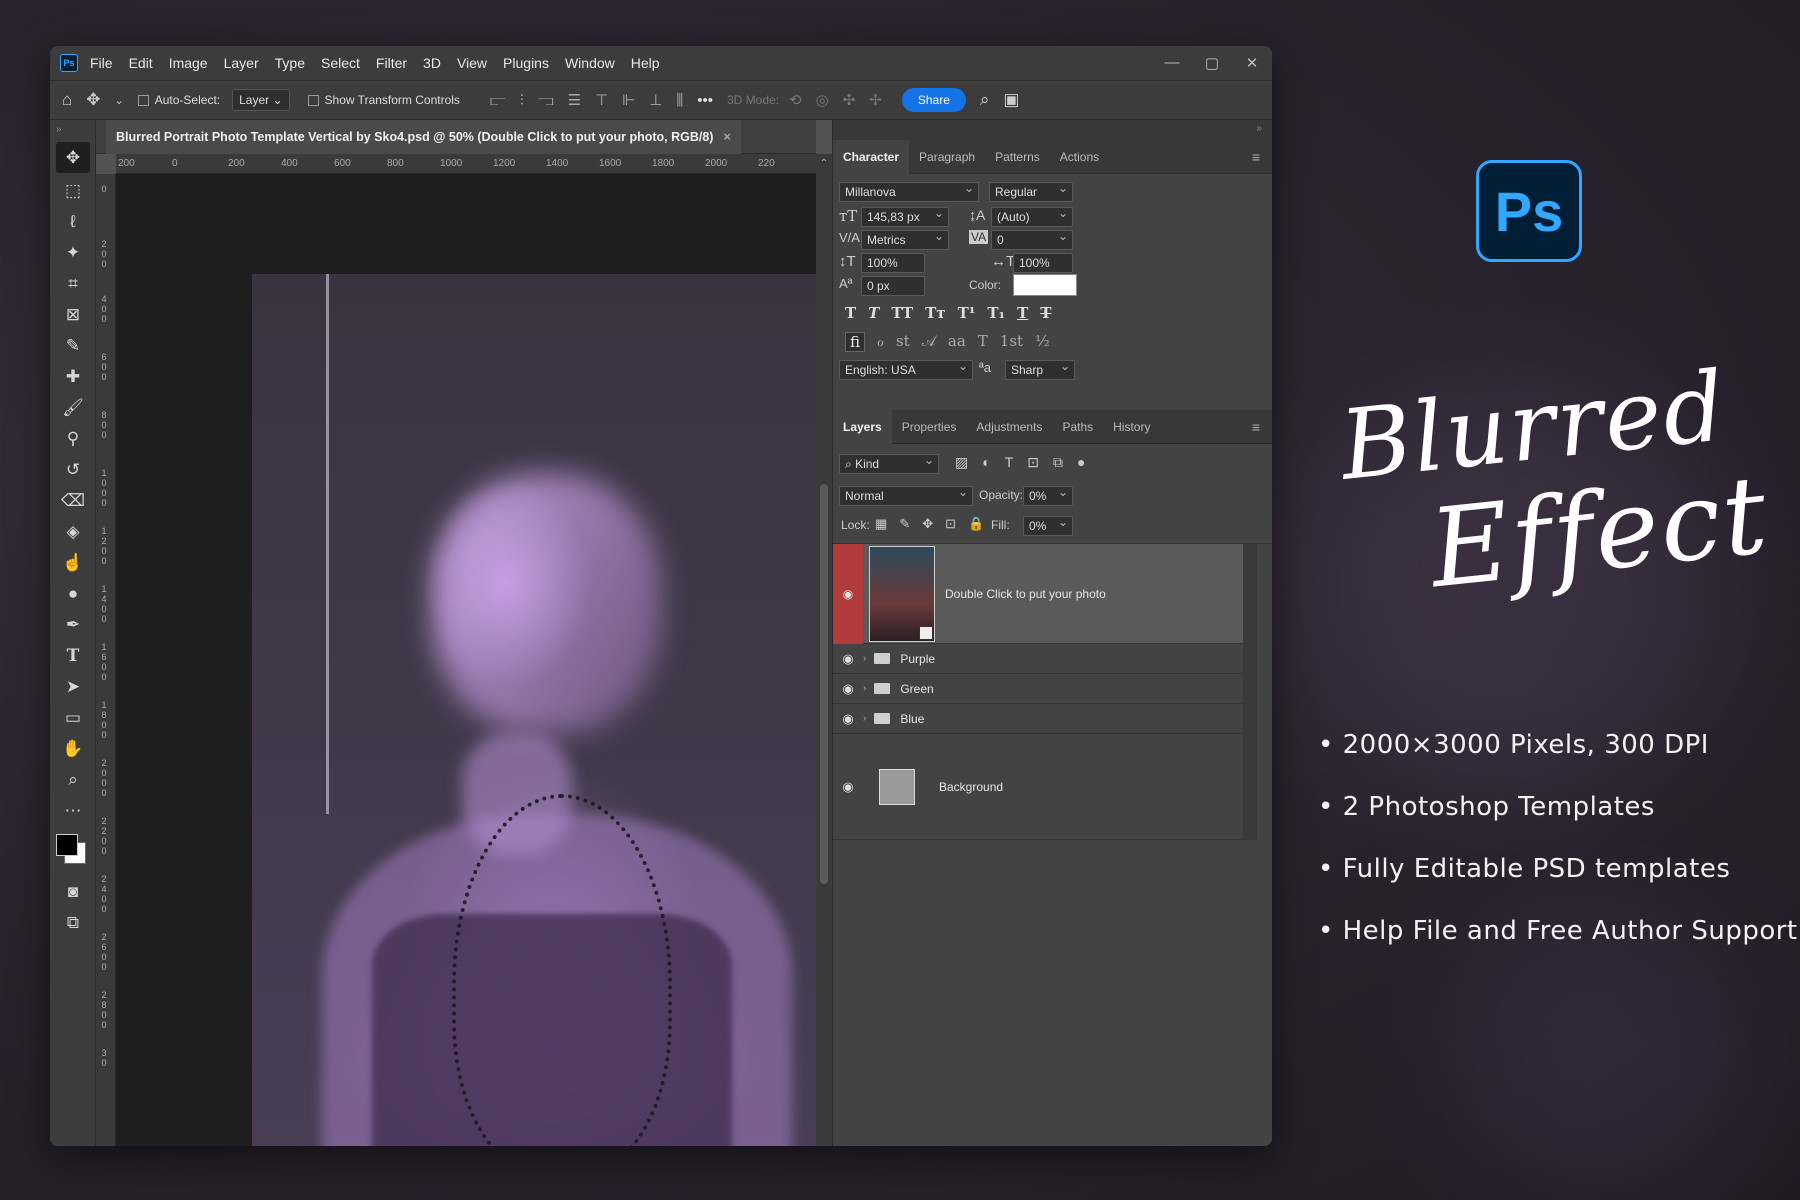 The width and height of the screenshot is (1800, 1200). What do you see at coordinates (73, 376) in the screenshot?
I see `healing-brush-icon: ✚` at bounding box center [73, 376].